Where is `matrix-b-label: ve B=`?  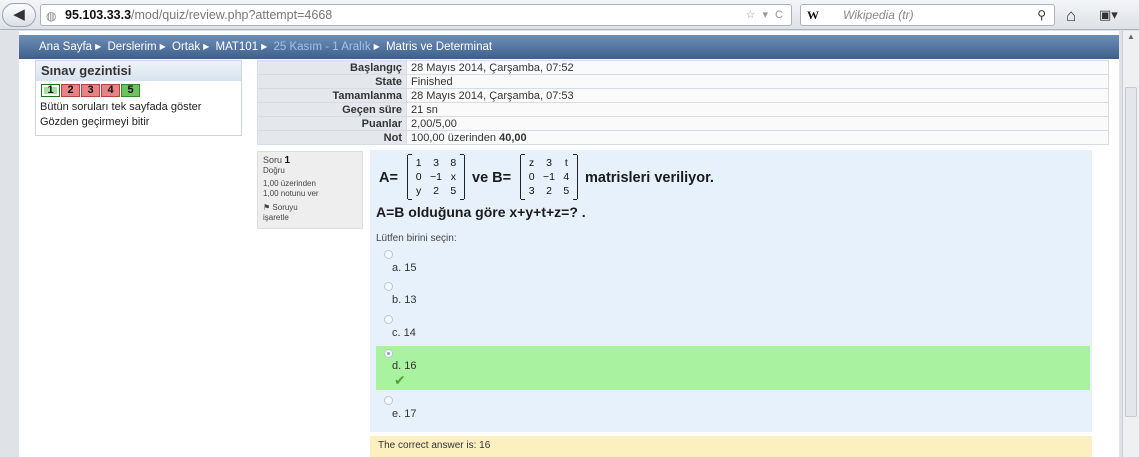 matrix-b-label: ve B= is located at coordinates (492, 178).